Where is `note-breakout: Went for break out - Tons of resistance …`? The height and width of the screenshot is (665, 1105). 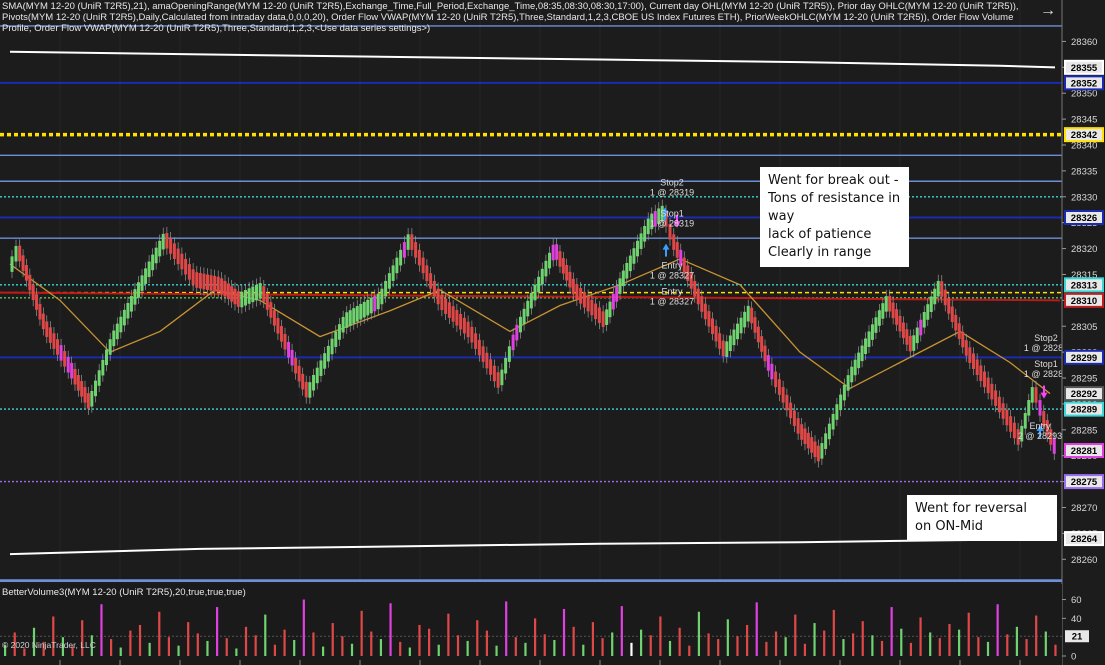 note-breakout: Went for break out - Tons of resistance … is located at coordinates (834, 217).